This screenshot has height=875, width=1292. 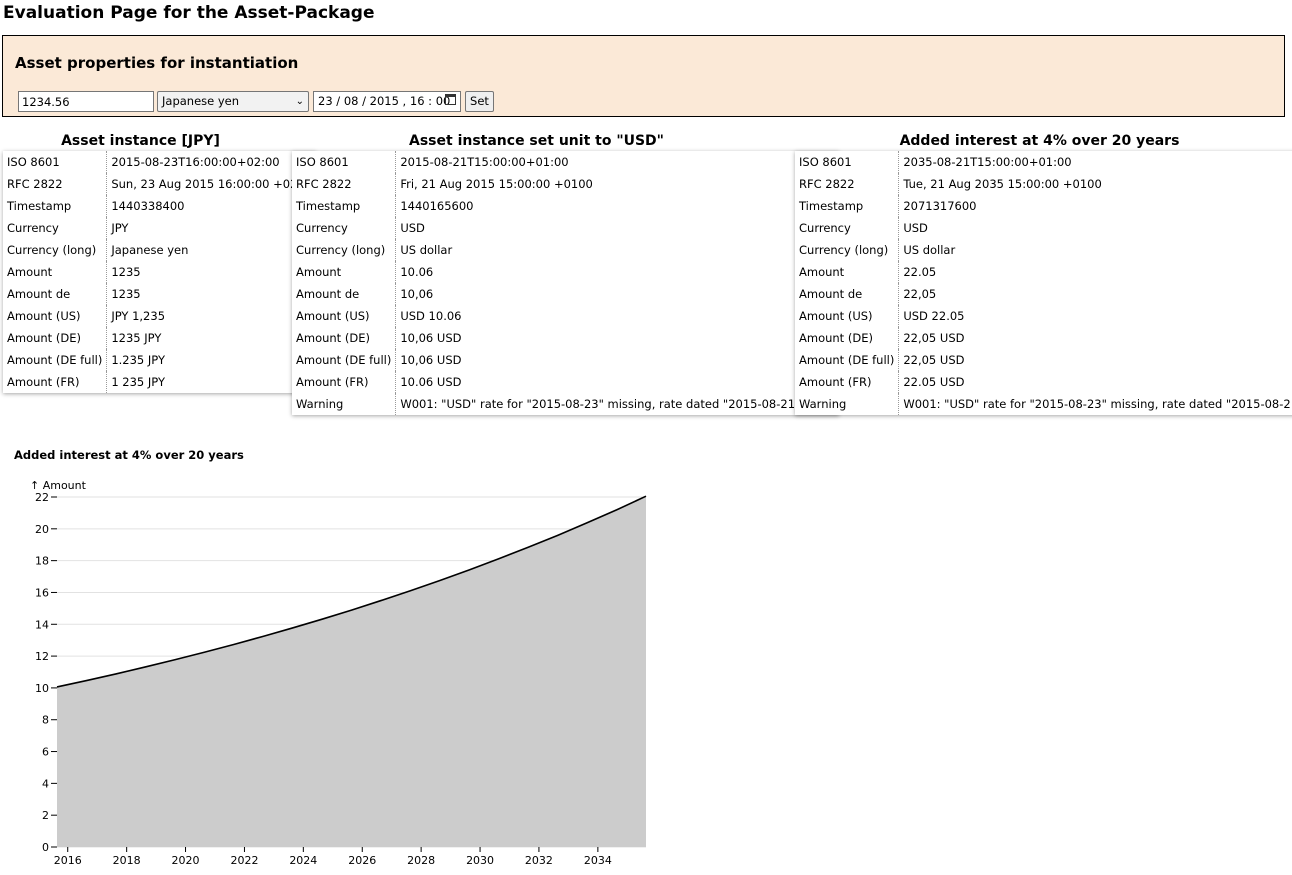 I want to click on row-value: 1235 JPY, so click(x=136, y=338).